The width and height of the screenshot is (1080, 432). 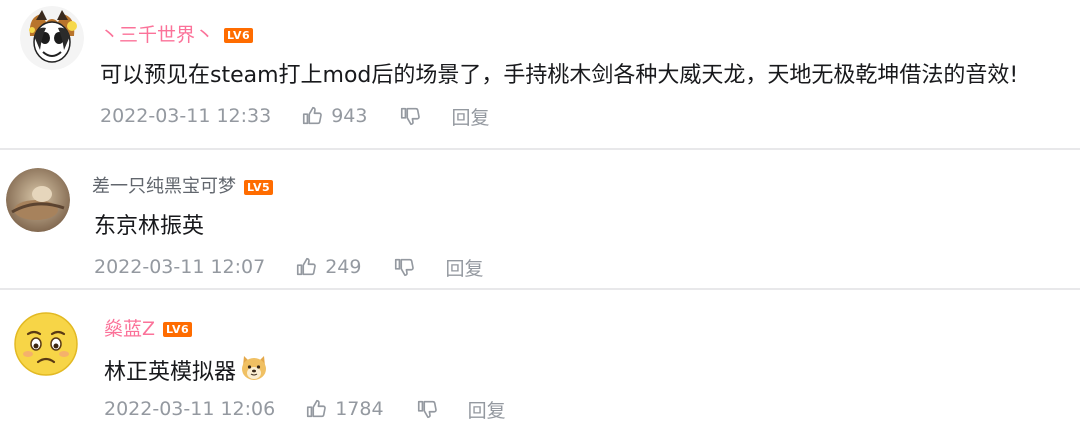 I want to click on username-row: 丶三千世界丶 LV6, so click(x=177, y=35).